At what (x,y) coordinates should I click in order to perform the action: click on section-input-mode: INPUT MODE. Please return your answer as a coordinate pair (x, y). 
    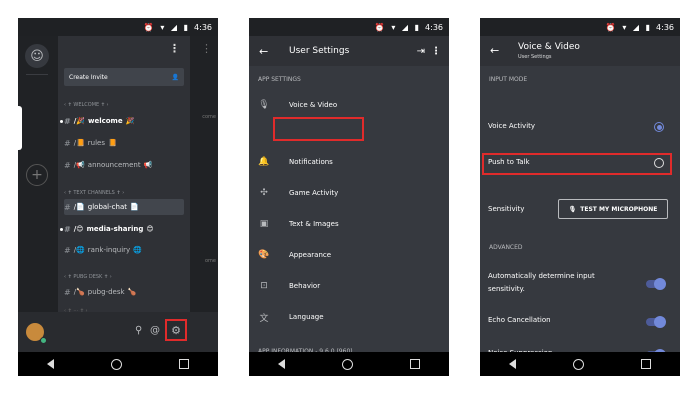
    Looking at the image, I should click on (508, 79).